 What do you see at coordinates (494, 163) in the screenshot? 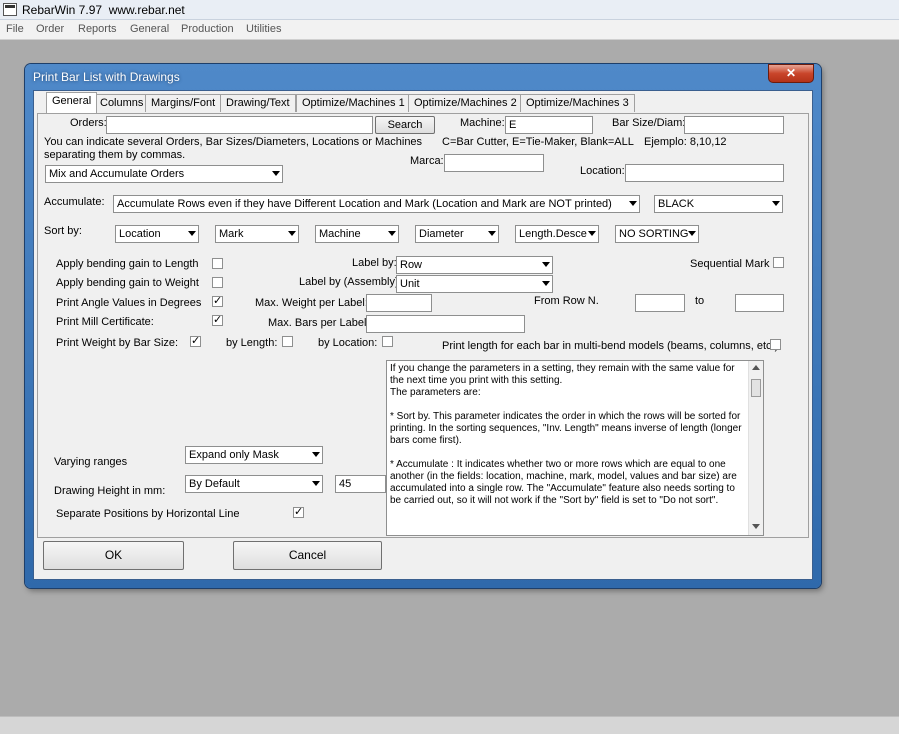
I see `marca-input` at bounding box center [494, 163].